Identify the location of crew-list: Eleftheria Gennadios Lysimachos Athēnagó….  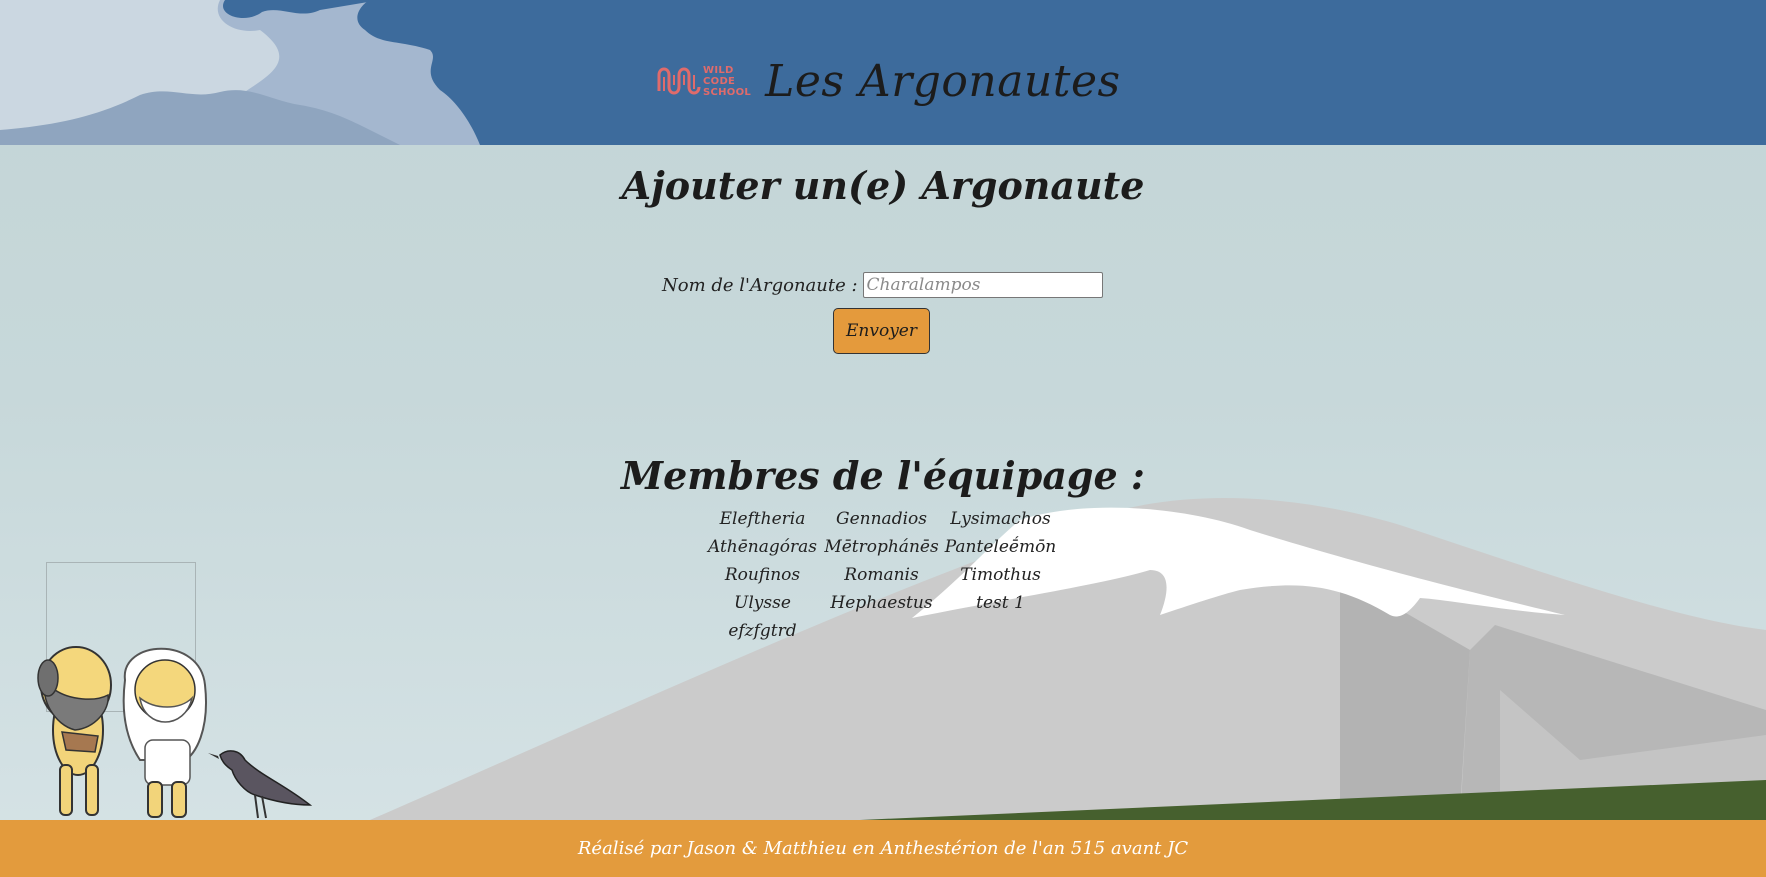
(881, 575).